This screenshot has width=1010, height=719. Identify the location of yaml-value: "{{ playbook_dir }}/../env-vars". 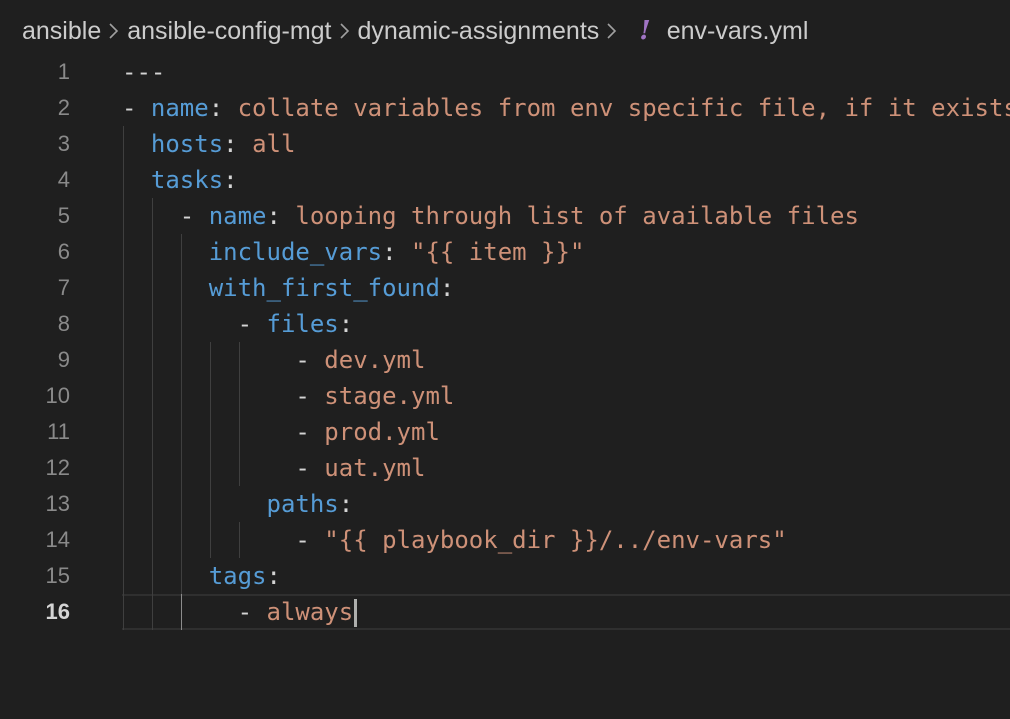
(555, 540).